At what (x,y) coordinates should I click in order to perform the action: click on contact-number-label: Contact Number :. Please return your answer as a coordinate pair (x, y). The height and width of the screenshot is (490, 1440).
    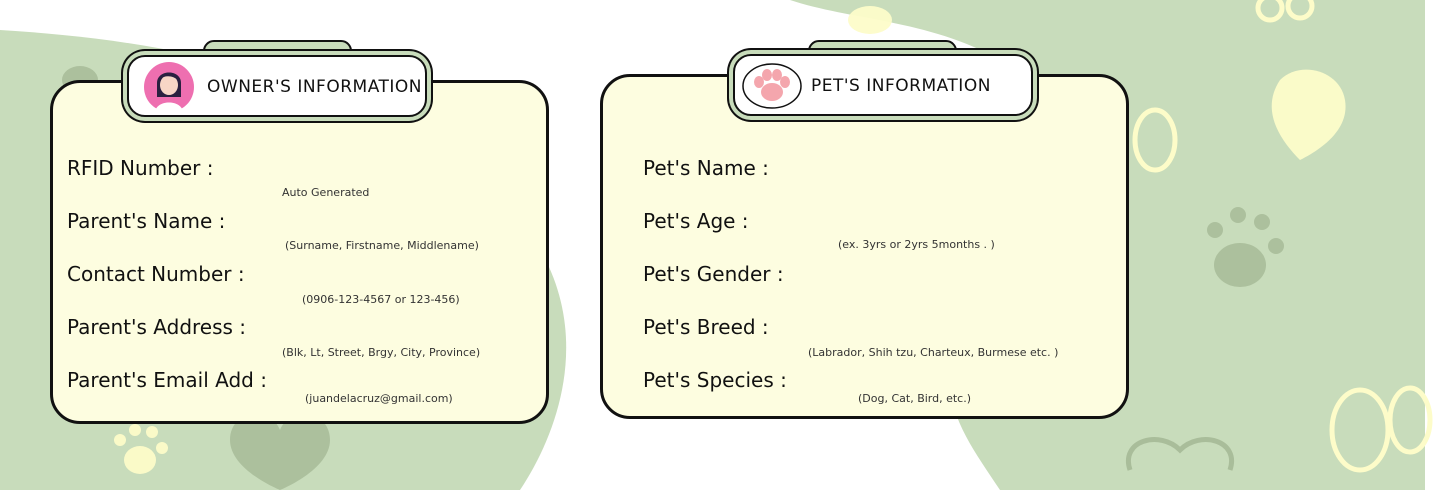
    Looking at the image, I should click on (156, 274).